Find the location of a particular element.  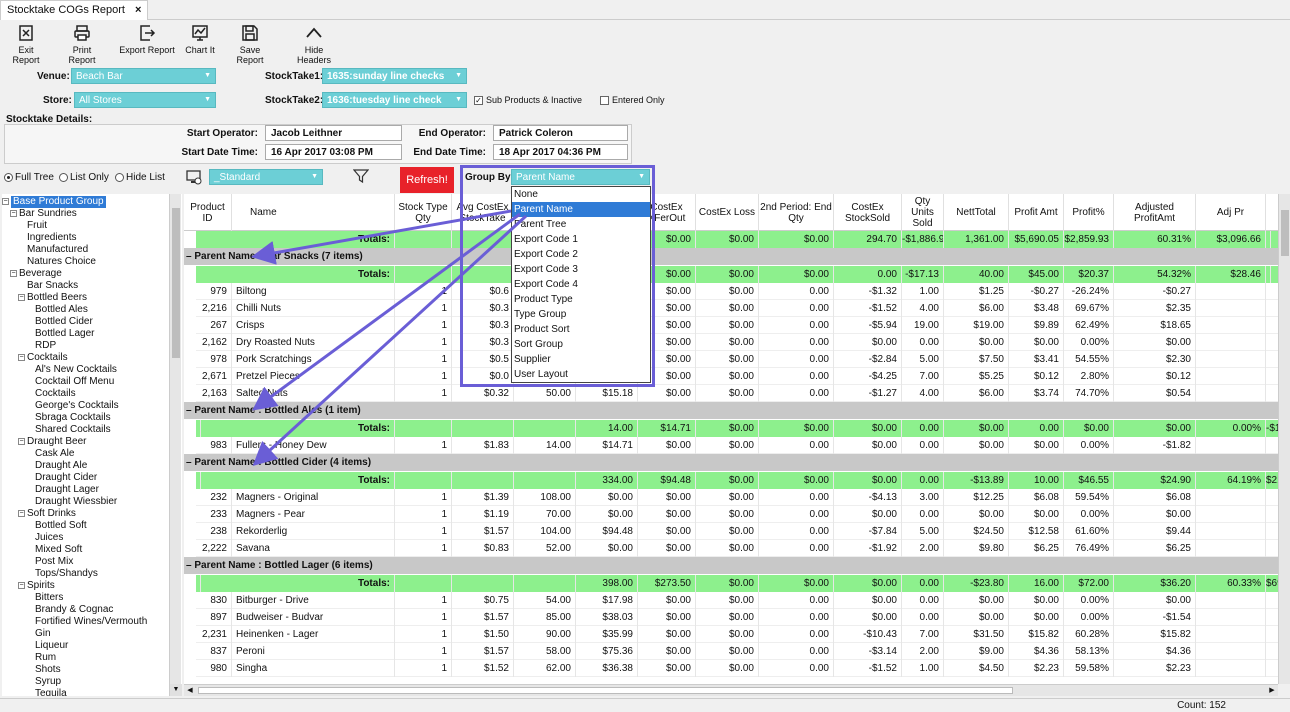

tree-node: Juices is located at coordinates (49, 538).